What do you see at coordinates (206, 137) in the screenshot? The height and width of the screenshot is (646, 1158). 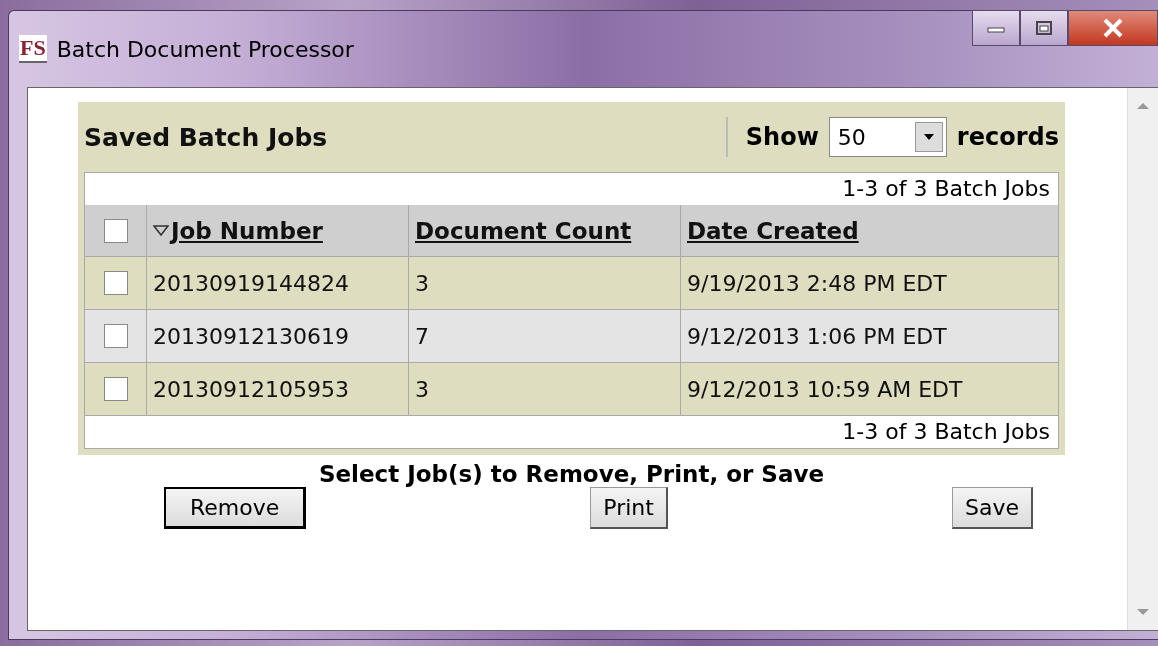 I see `panel-title: Saved Batch Jobs` at bounding box center [206, 137].